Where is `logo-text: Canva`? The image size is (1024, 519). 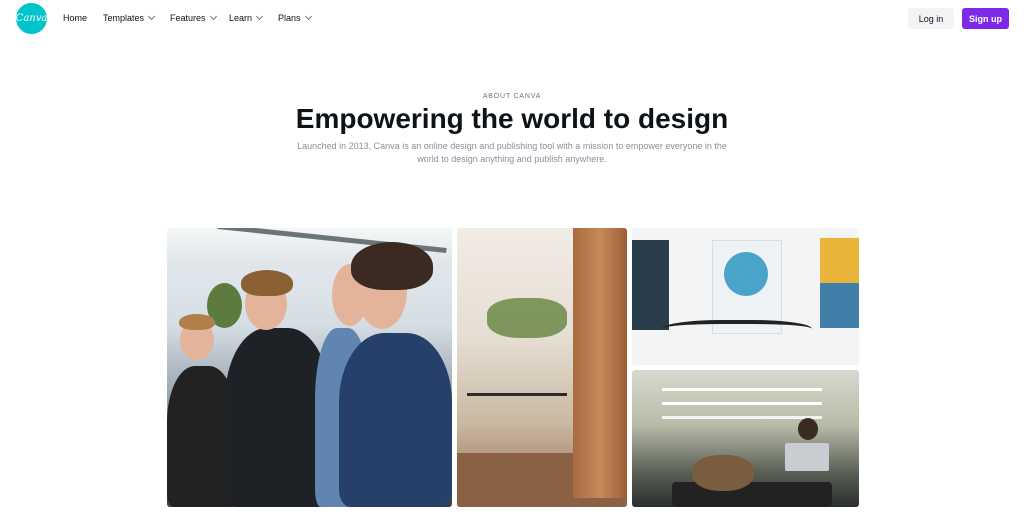
logo-text: Canva is located at coordinates (31, 18).